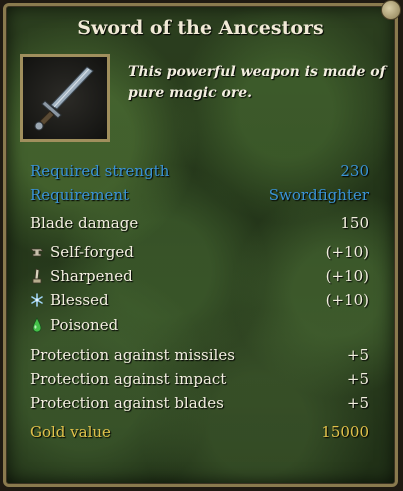 This screenshot has height=491, width=403. I want to click on sword-icon, so click(65, 98).